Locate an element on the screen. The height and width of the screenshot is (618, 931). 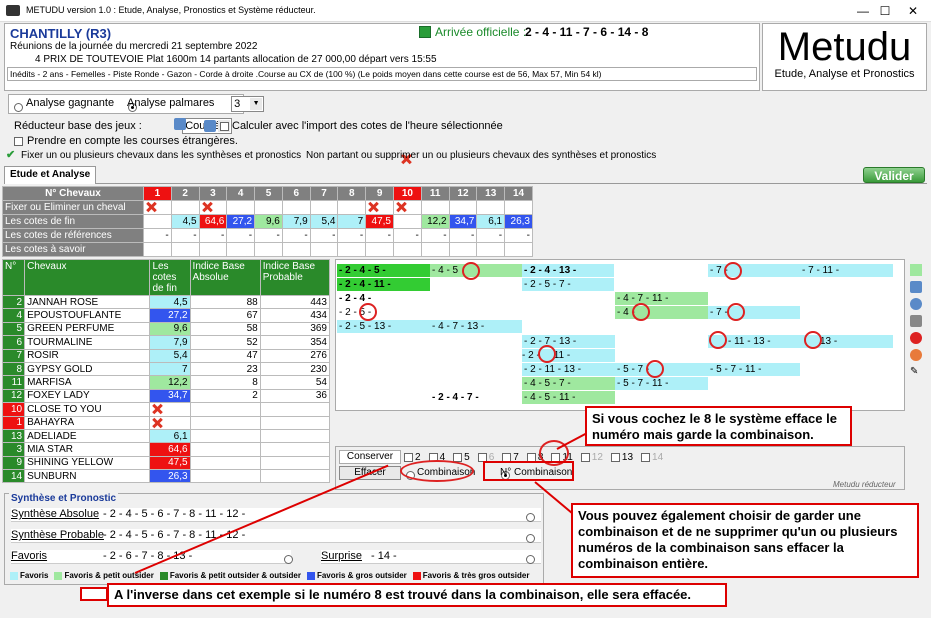
import-icon is located at coordinates (210, 126).